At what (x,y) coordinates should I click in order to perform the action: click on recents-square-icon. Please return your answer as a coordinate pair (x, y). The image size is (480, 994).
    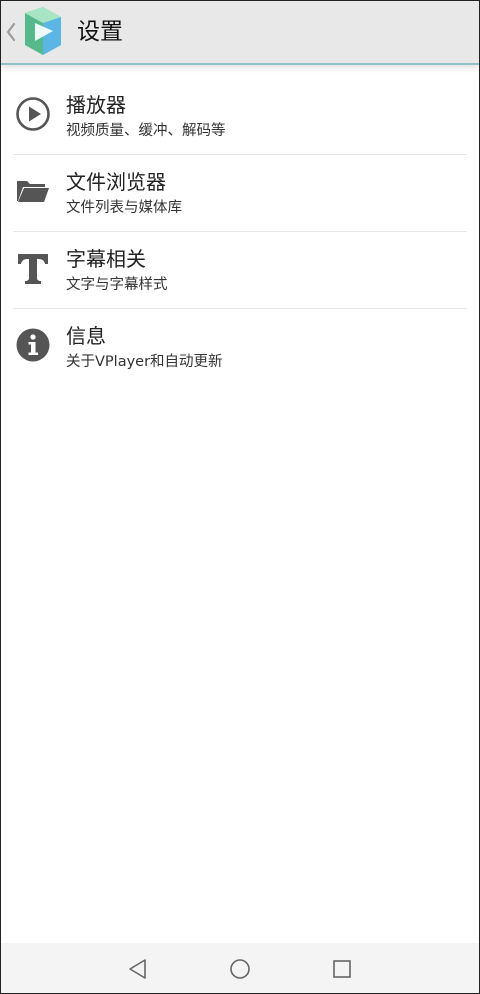
    Looking at the image, I should click on (342, 969).